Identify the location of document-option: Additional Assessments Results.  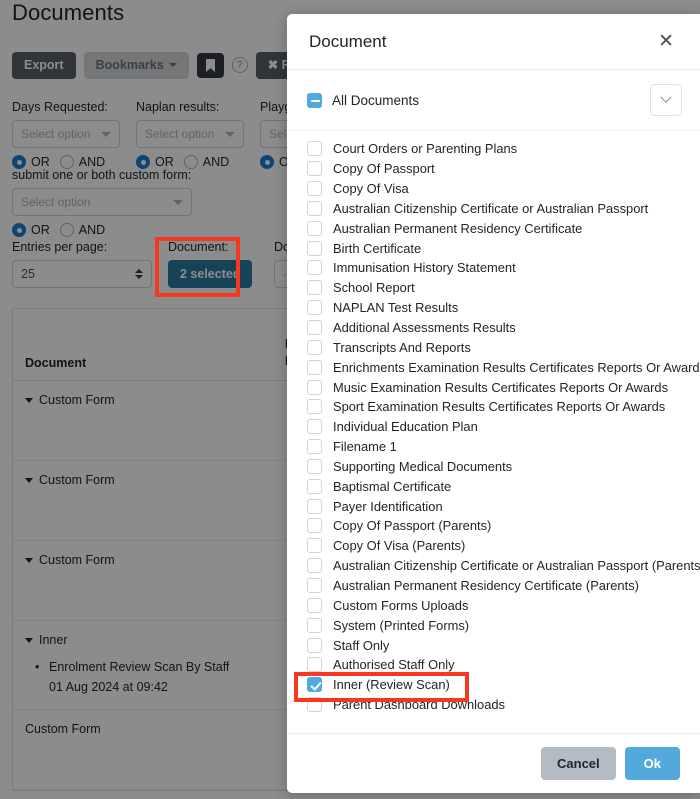
(493, 328).